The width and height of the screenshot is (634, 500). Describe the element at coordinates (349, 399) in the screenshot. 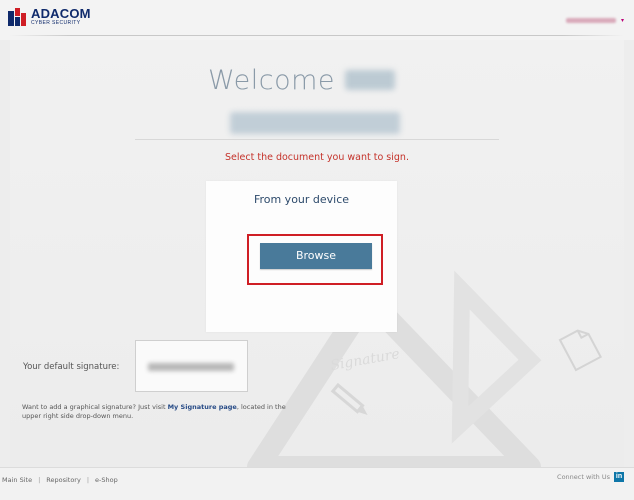

I see `pencil-icon` at that location.